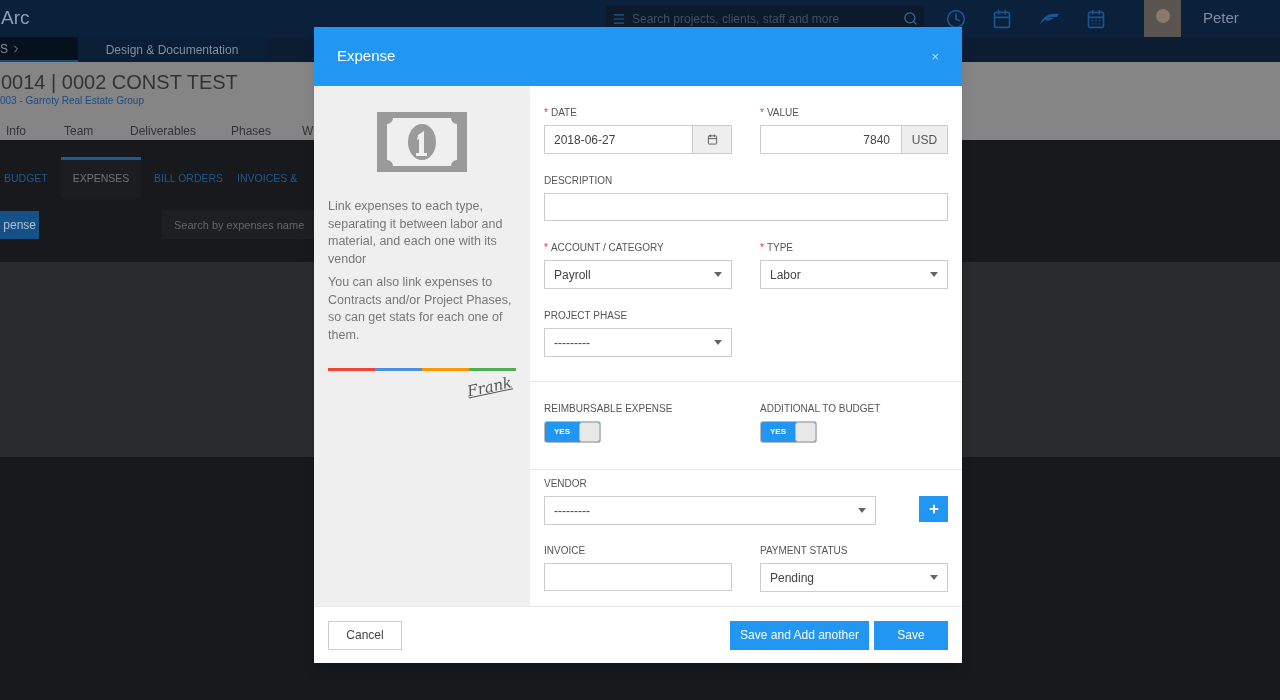  I want to click on app-name: Arc, so click(16, 18).